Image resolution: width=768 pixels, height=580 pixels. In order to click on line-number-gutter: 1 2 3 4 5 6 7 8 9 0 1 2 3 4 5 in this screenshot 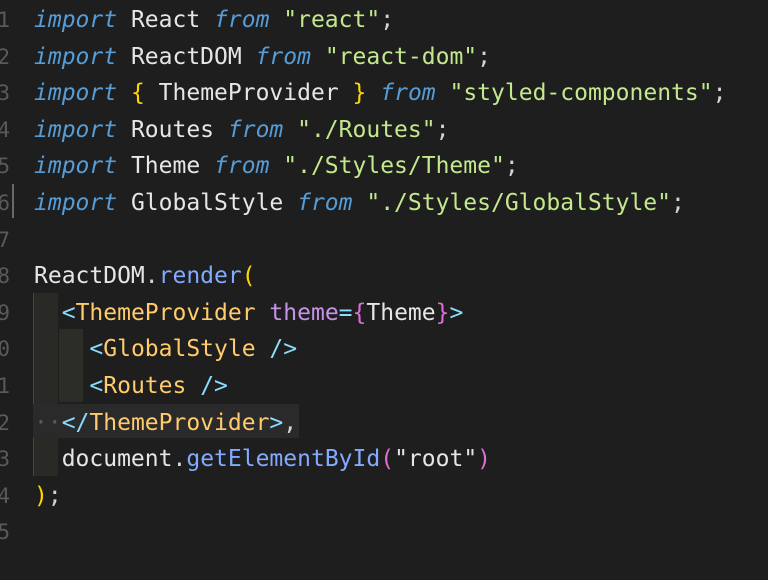, I will do `click(6, 290)`.